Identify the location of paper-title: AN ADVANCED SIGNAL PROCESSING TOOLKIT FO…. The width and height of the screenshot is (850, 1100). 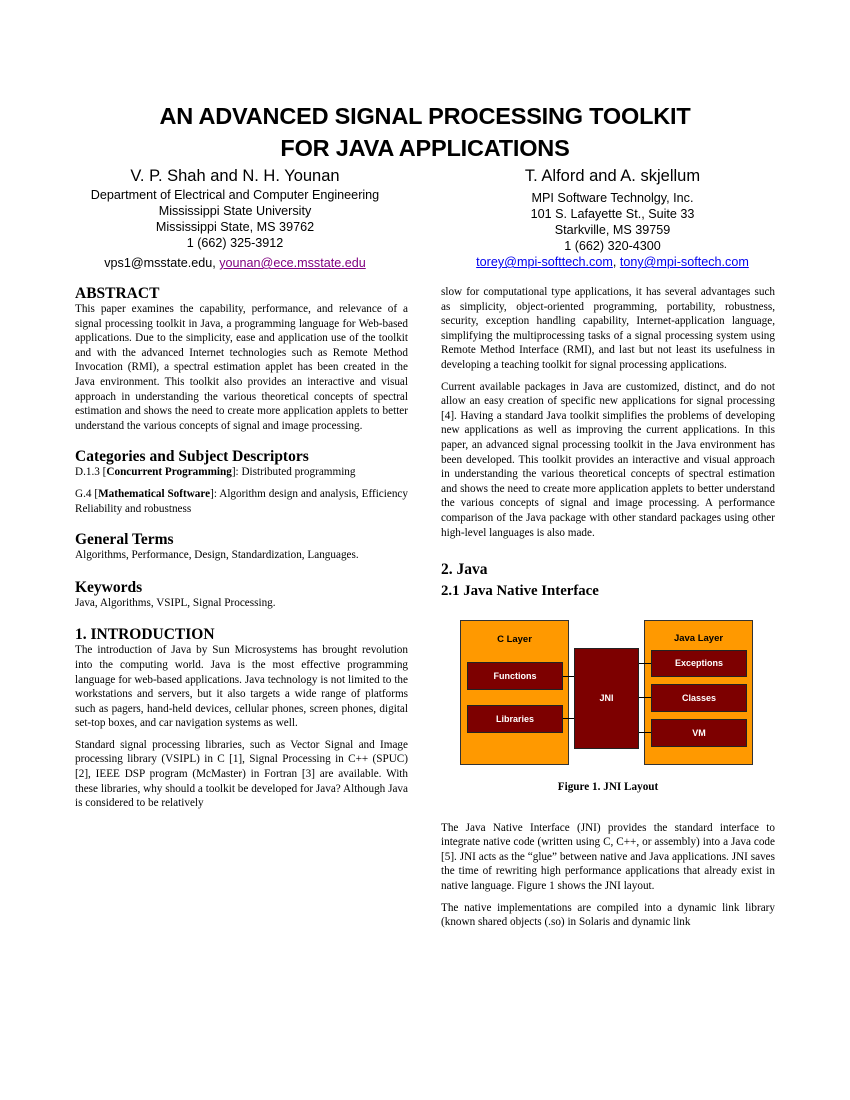
(425, 132).